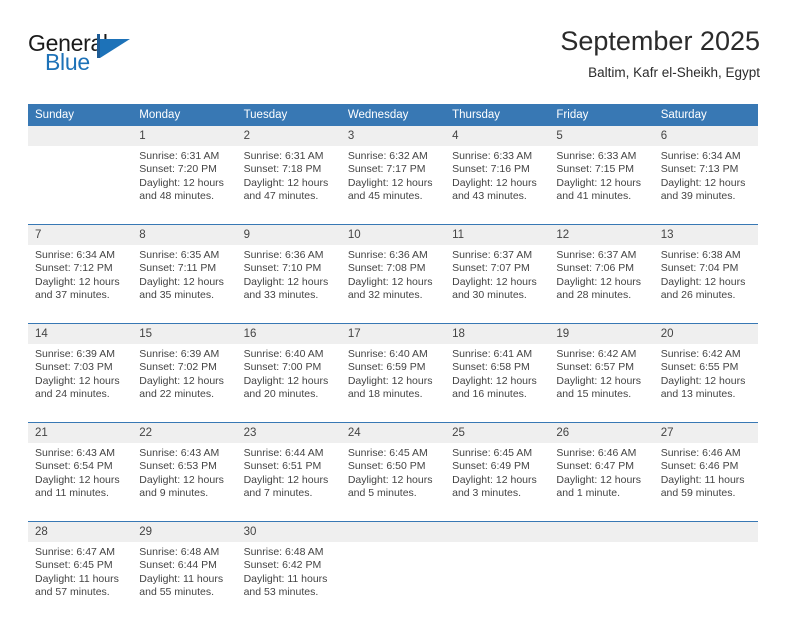 Image resolution: width=792 pixels, height=620 pixels. I want to click on day-daylight-text: and 45 minutes., so click(385, 196).